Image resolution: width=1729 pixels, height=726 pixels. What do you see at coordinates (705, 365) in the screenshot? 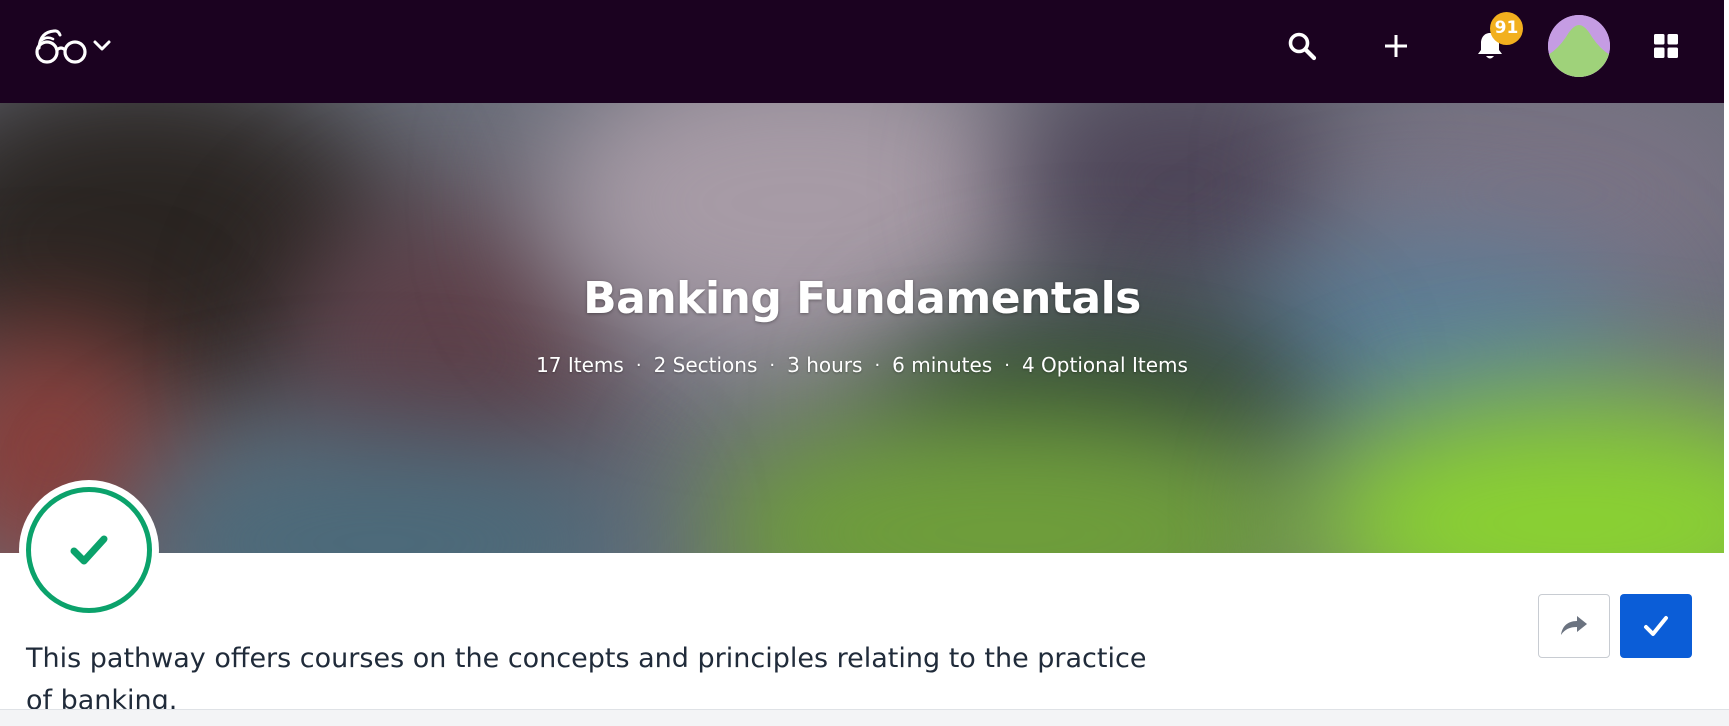
I see `section-count: 2 Sections` at bounding box center [705, 365].